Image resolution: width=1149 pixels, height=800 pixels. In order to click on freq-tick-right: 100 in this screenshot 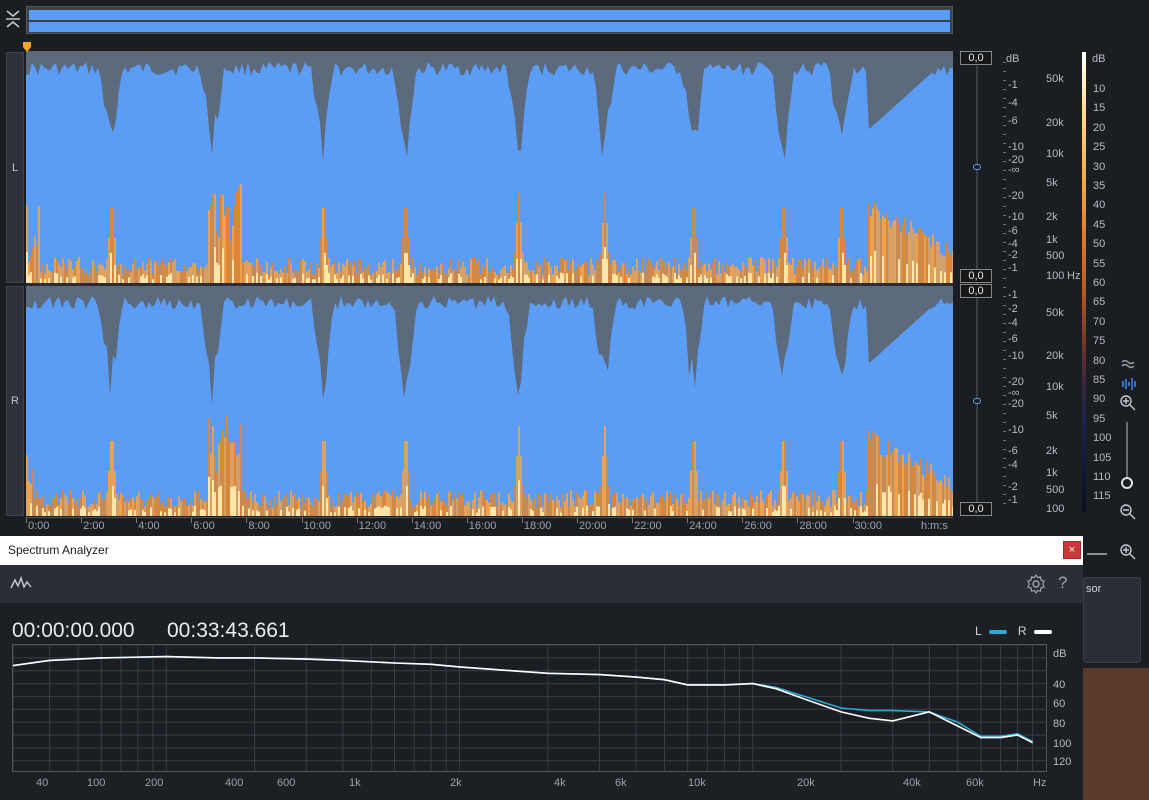, I will do `click(1055, 509)`.